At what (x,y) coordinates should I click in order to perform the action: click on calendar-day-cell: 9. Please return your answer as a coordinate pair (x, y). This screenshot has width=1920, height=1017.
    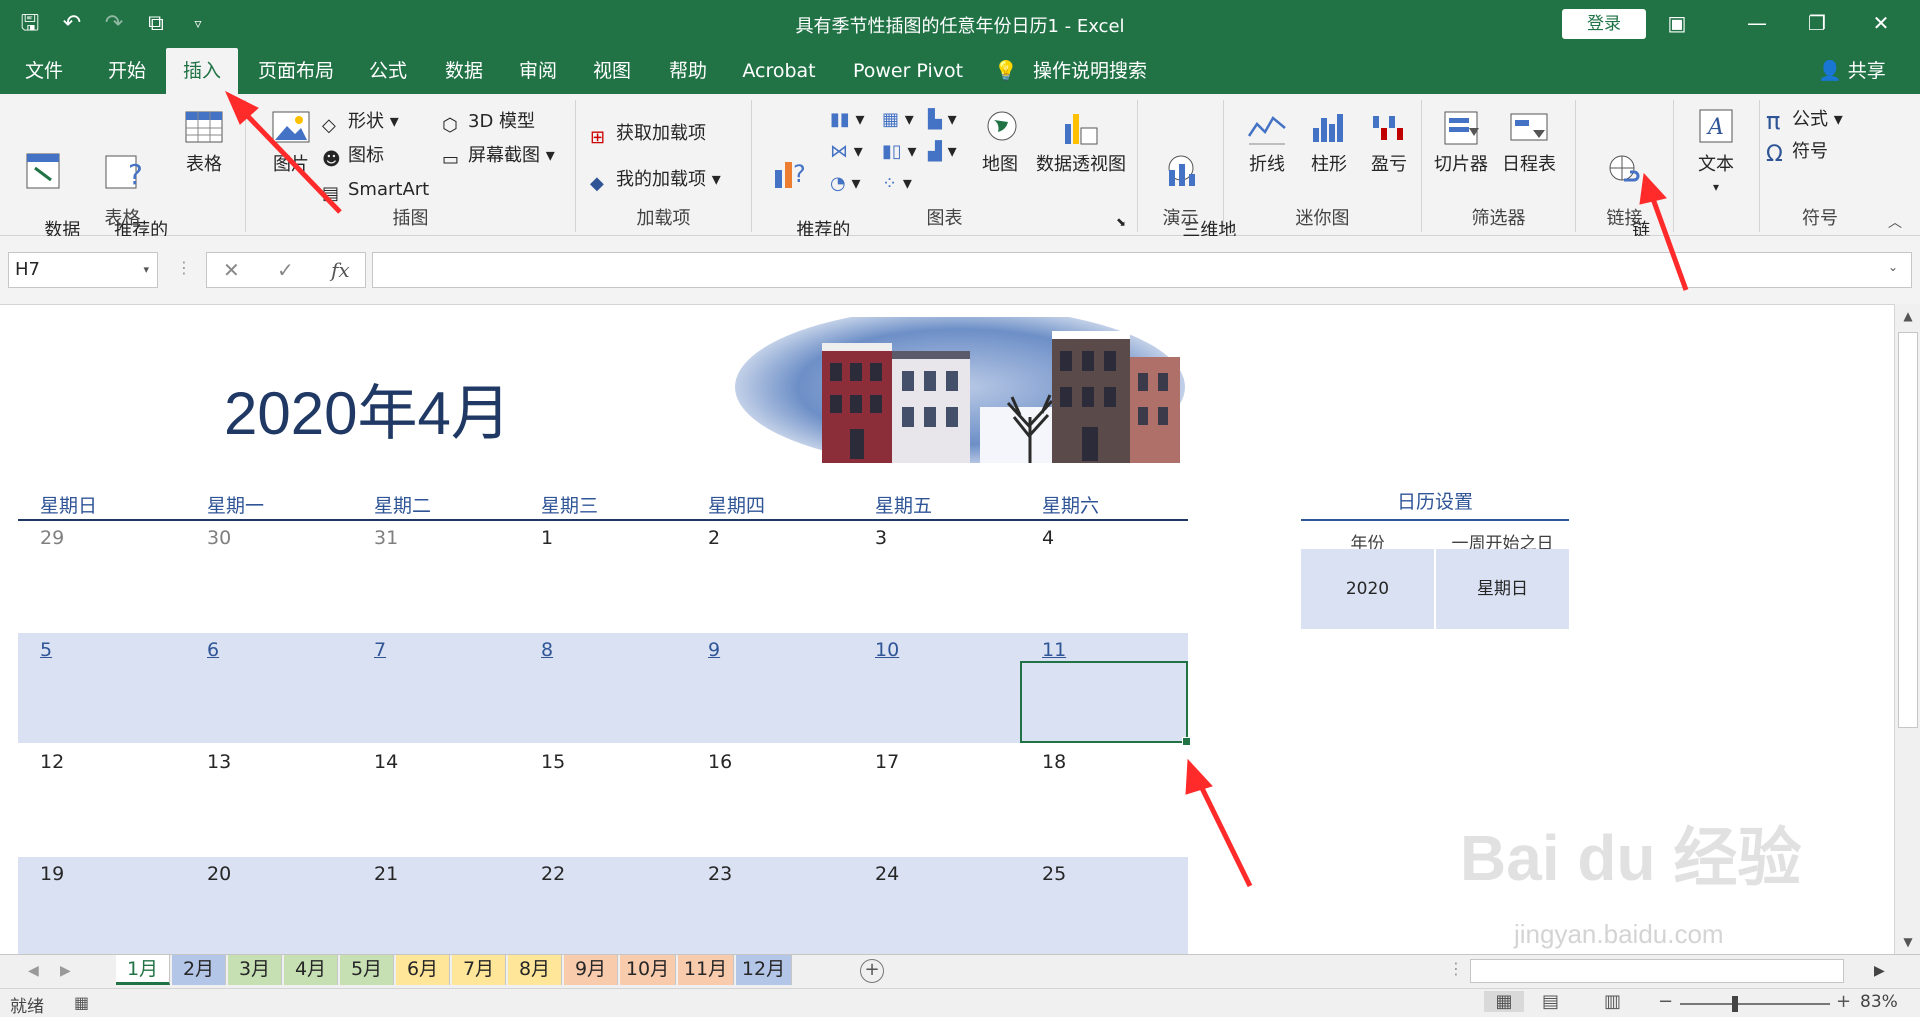
    Looking at the image, I should click on (769, 688).